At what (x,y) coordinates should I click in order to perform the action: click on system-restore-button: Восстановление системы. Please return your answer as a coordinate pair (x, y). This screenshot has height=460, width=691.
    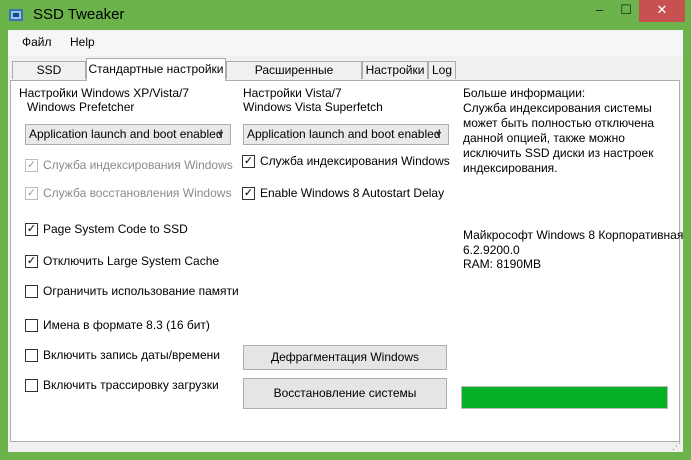
    Looking at the image, I should click on (345, 393).